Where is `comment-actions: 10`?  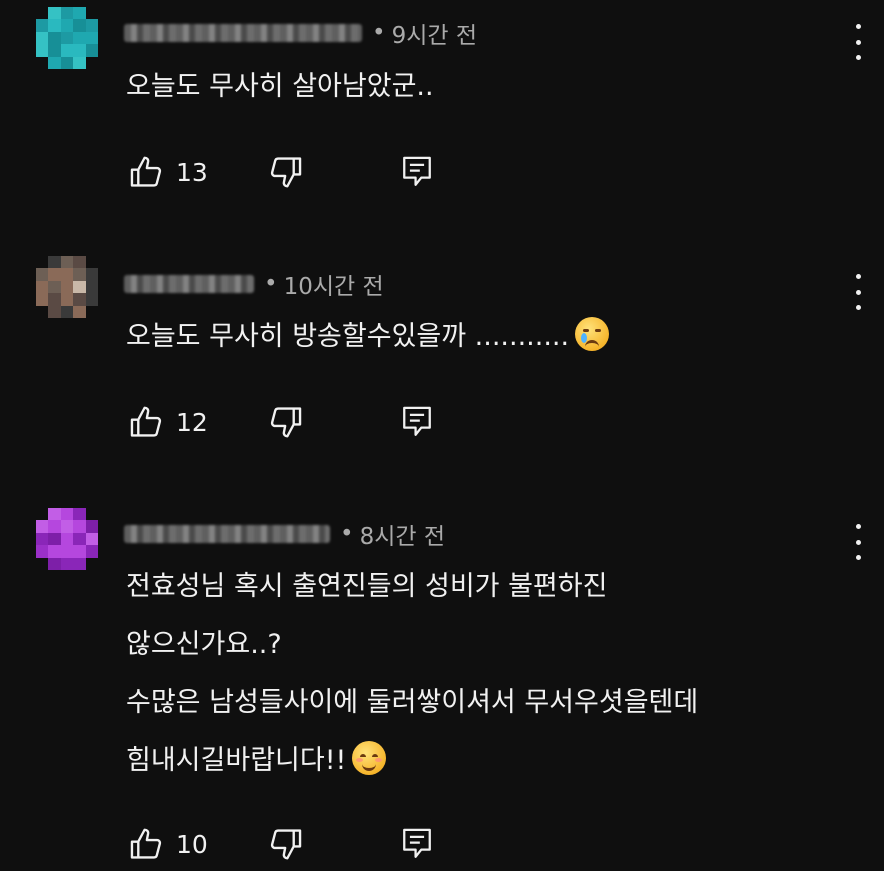
comment-actions: 10 is located at coordinates (281, 844).